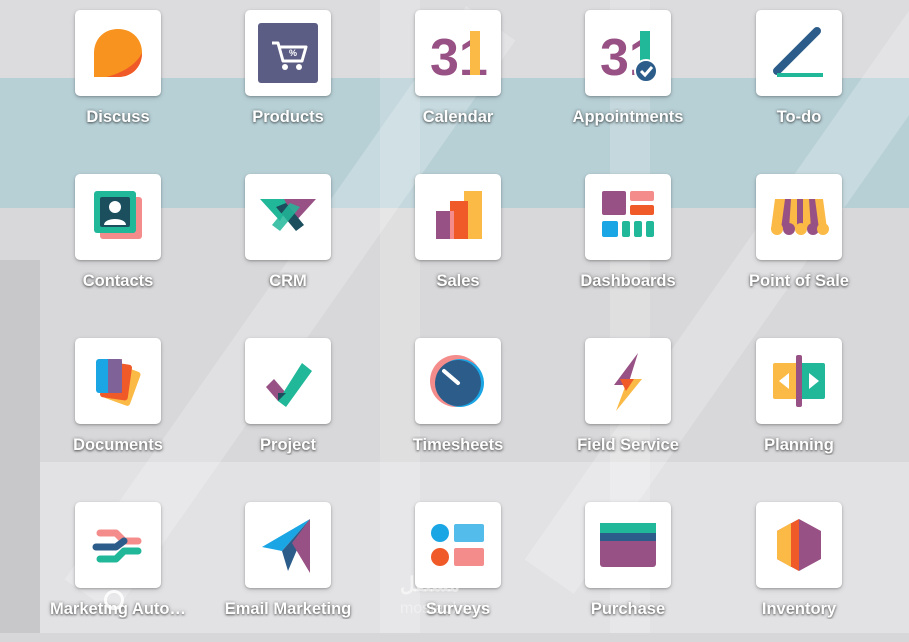  I want to click on app-email-marketing: Email Marketing, so click(288, 567).